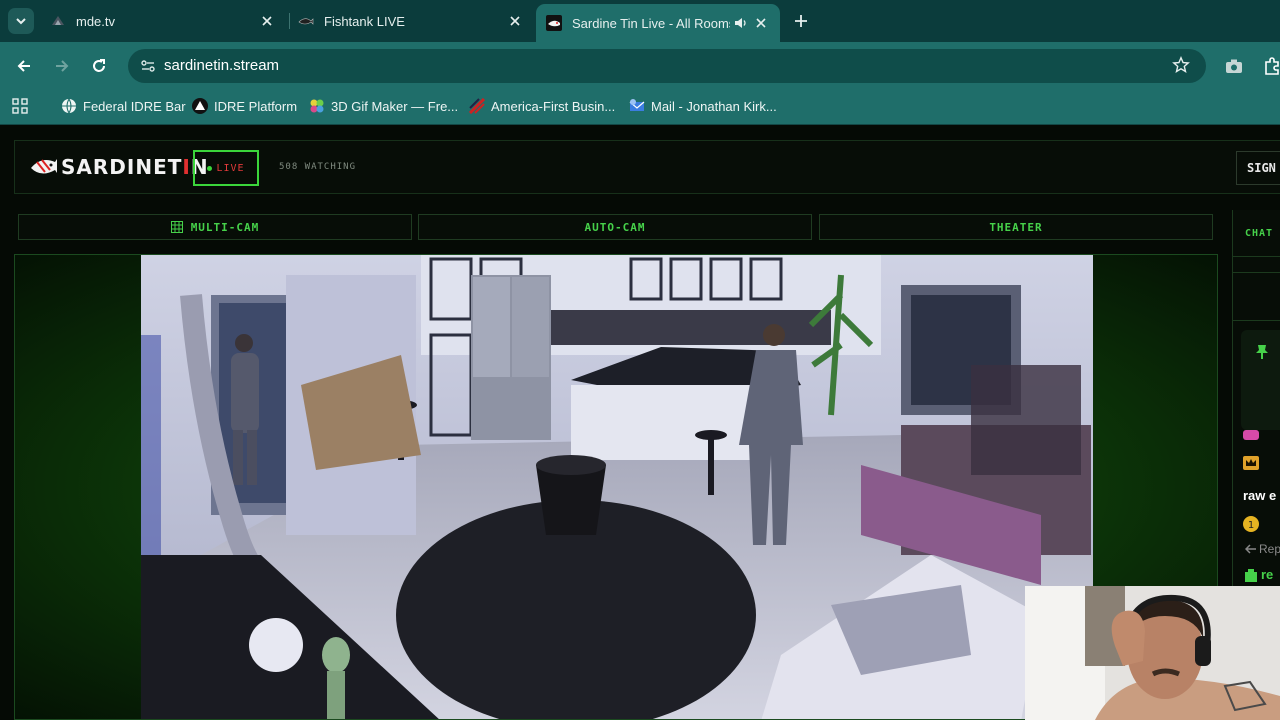 The height and width of the screenshot is (720, 1280). I want to click on crown-icon, so click(1251, 463).